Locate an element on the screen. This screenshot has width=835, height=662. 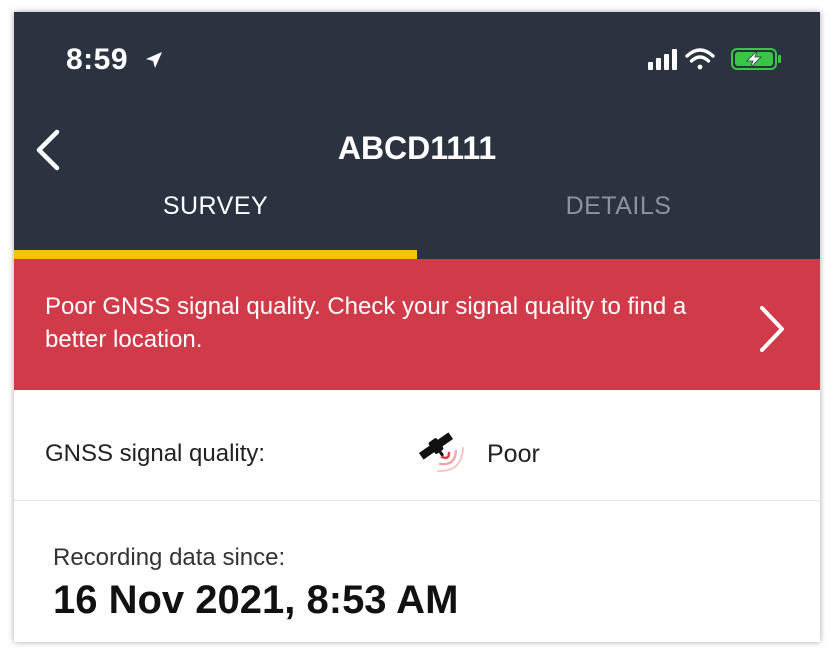
chevron-right-icon is located at coordinates (772, 329).